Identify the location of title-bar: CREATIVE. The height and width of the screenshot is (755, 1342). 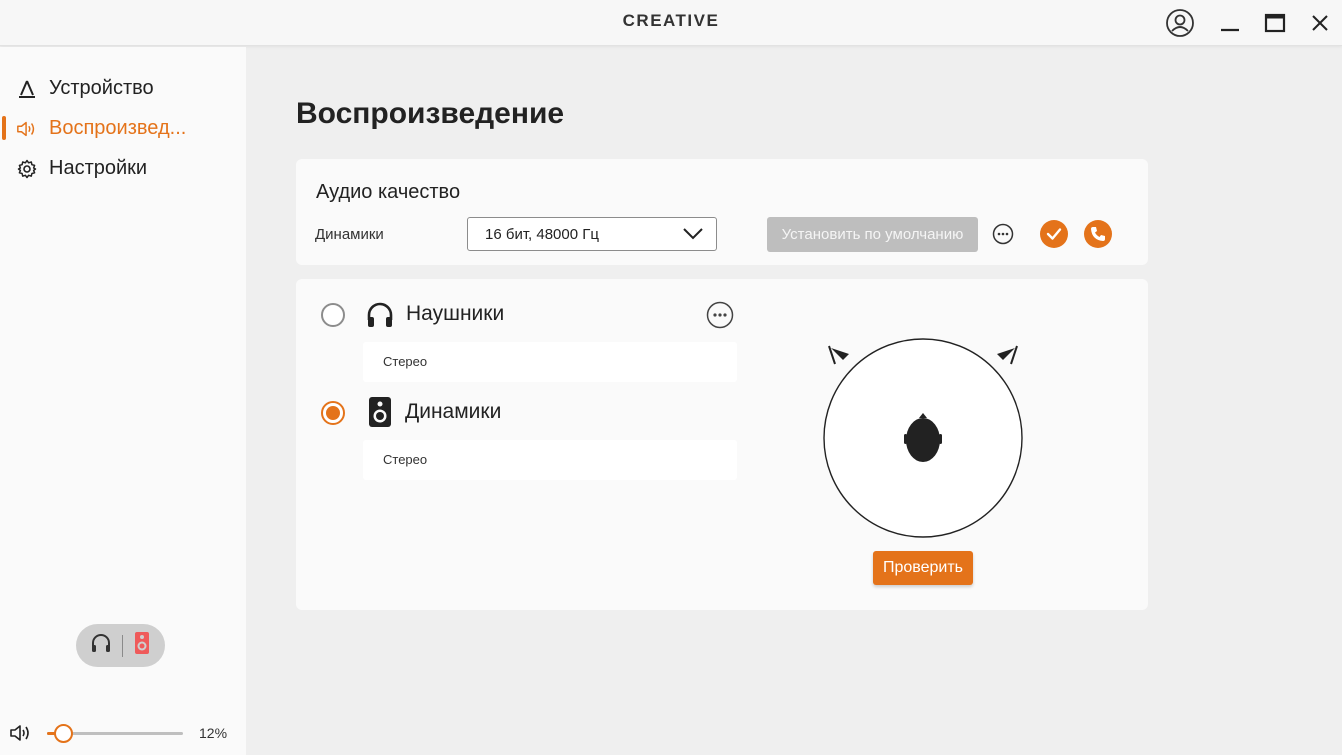
(671, 23).